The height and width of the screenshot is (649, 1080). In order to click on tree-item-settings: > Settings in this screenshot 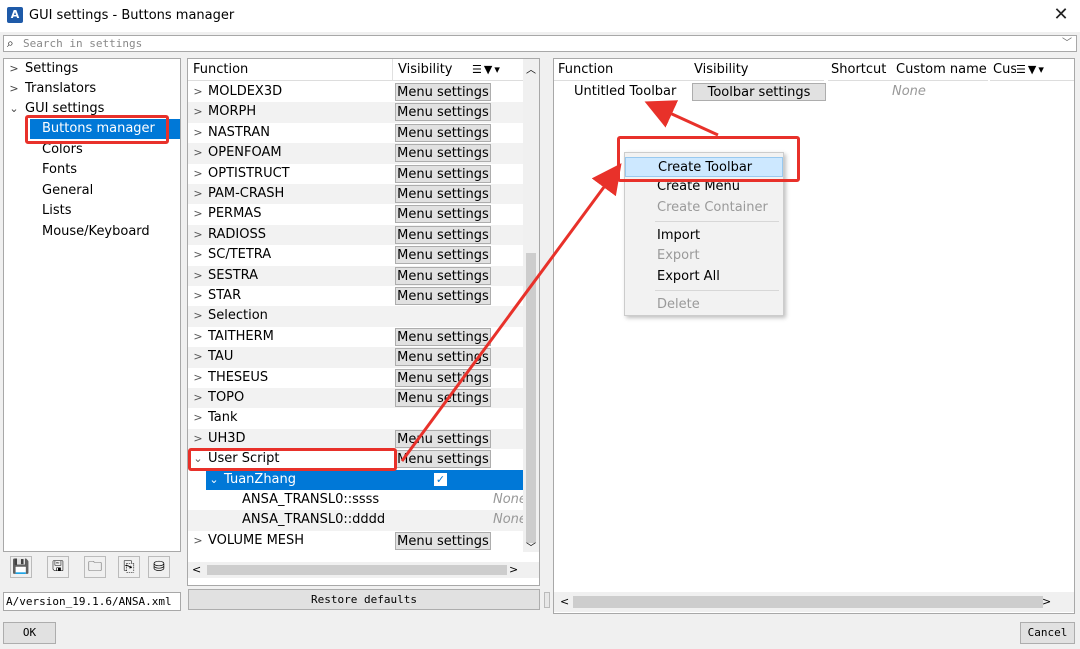, I will do `click(92, 69)`.